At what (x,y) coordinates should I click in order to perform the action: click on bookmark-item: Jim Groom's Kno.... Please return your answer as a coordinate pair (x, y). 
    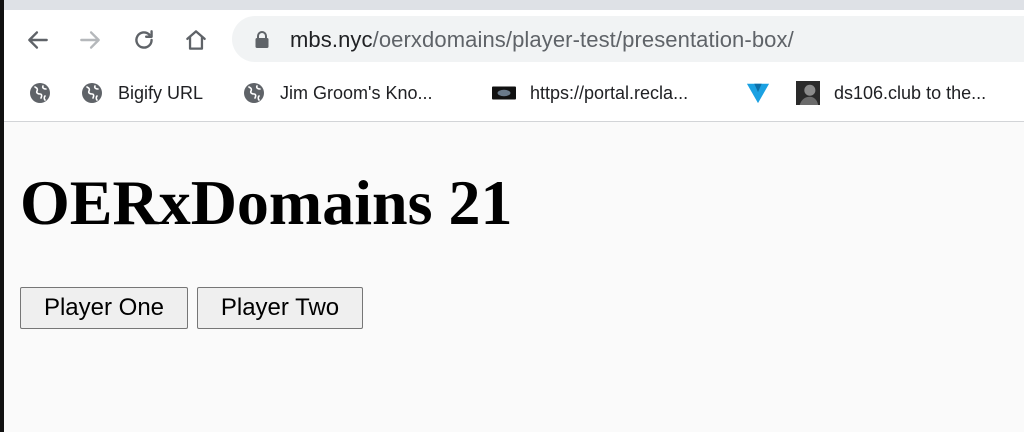
    Looking at the image, I should click on (337, 93).